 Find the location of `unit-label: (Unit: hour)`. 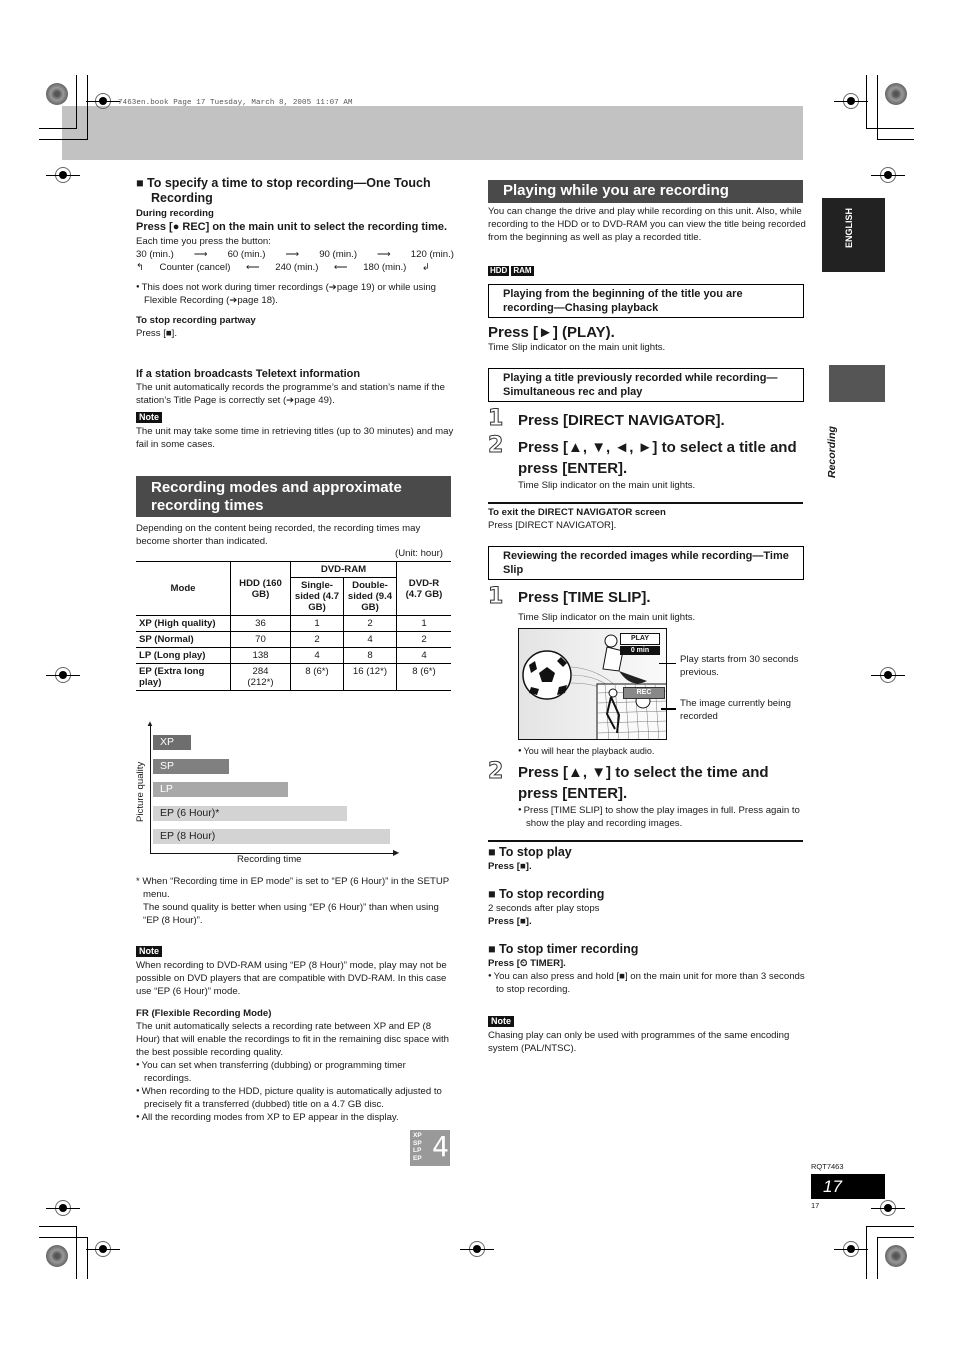

unit-label: (Unit: hour) is located at coordinates (419, 553).